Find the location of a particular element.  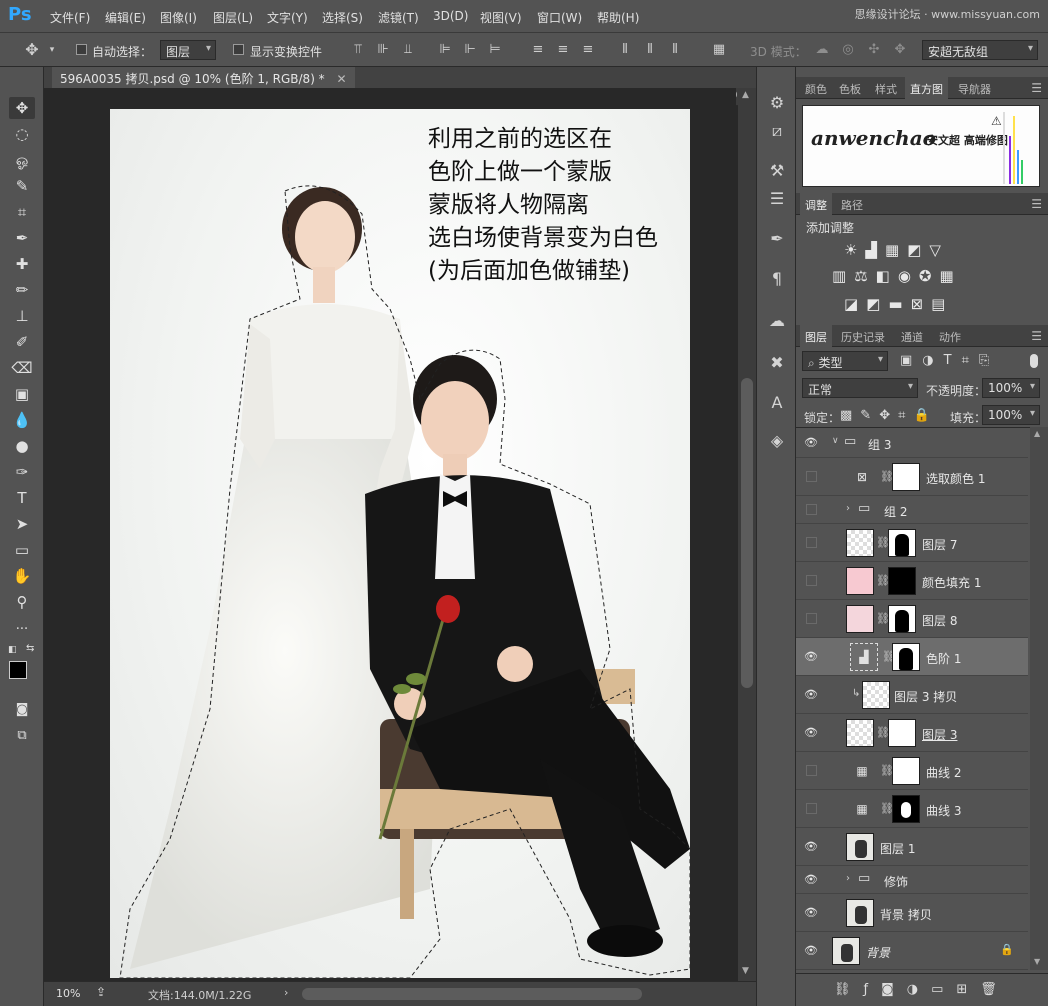

character-icon: A is located at coordinates (777, 403).